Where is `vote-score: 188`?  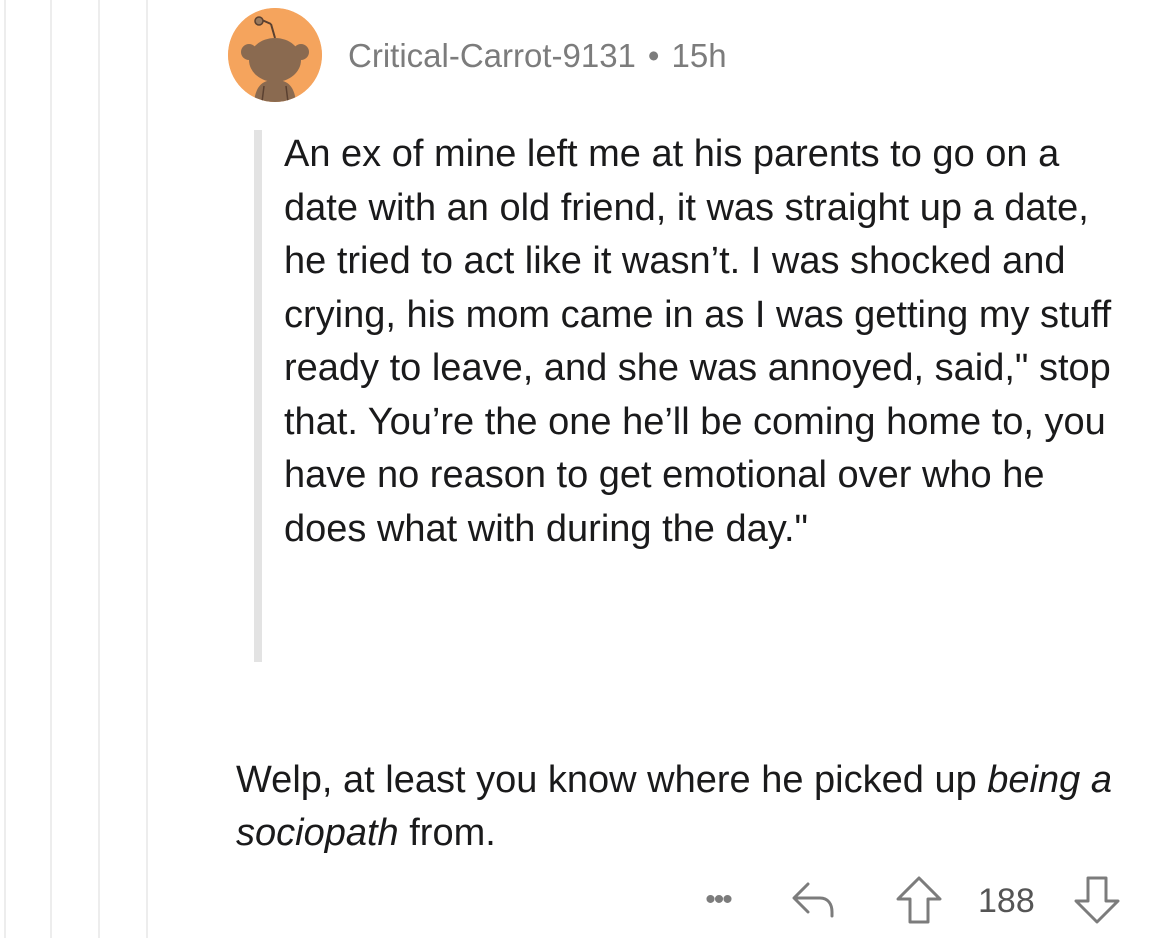 vote-score: 188 is located at coordinates (1006, 901).